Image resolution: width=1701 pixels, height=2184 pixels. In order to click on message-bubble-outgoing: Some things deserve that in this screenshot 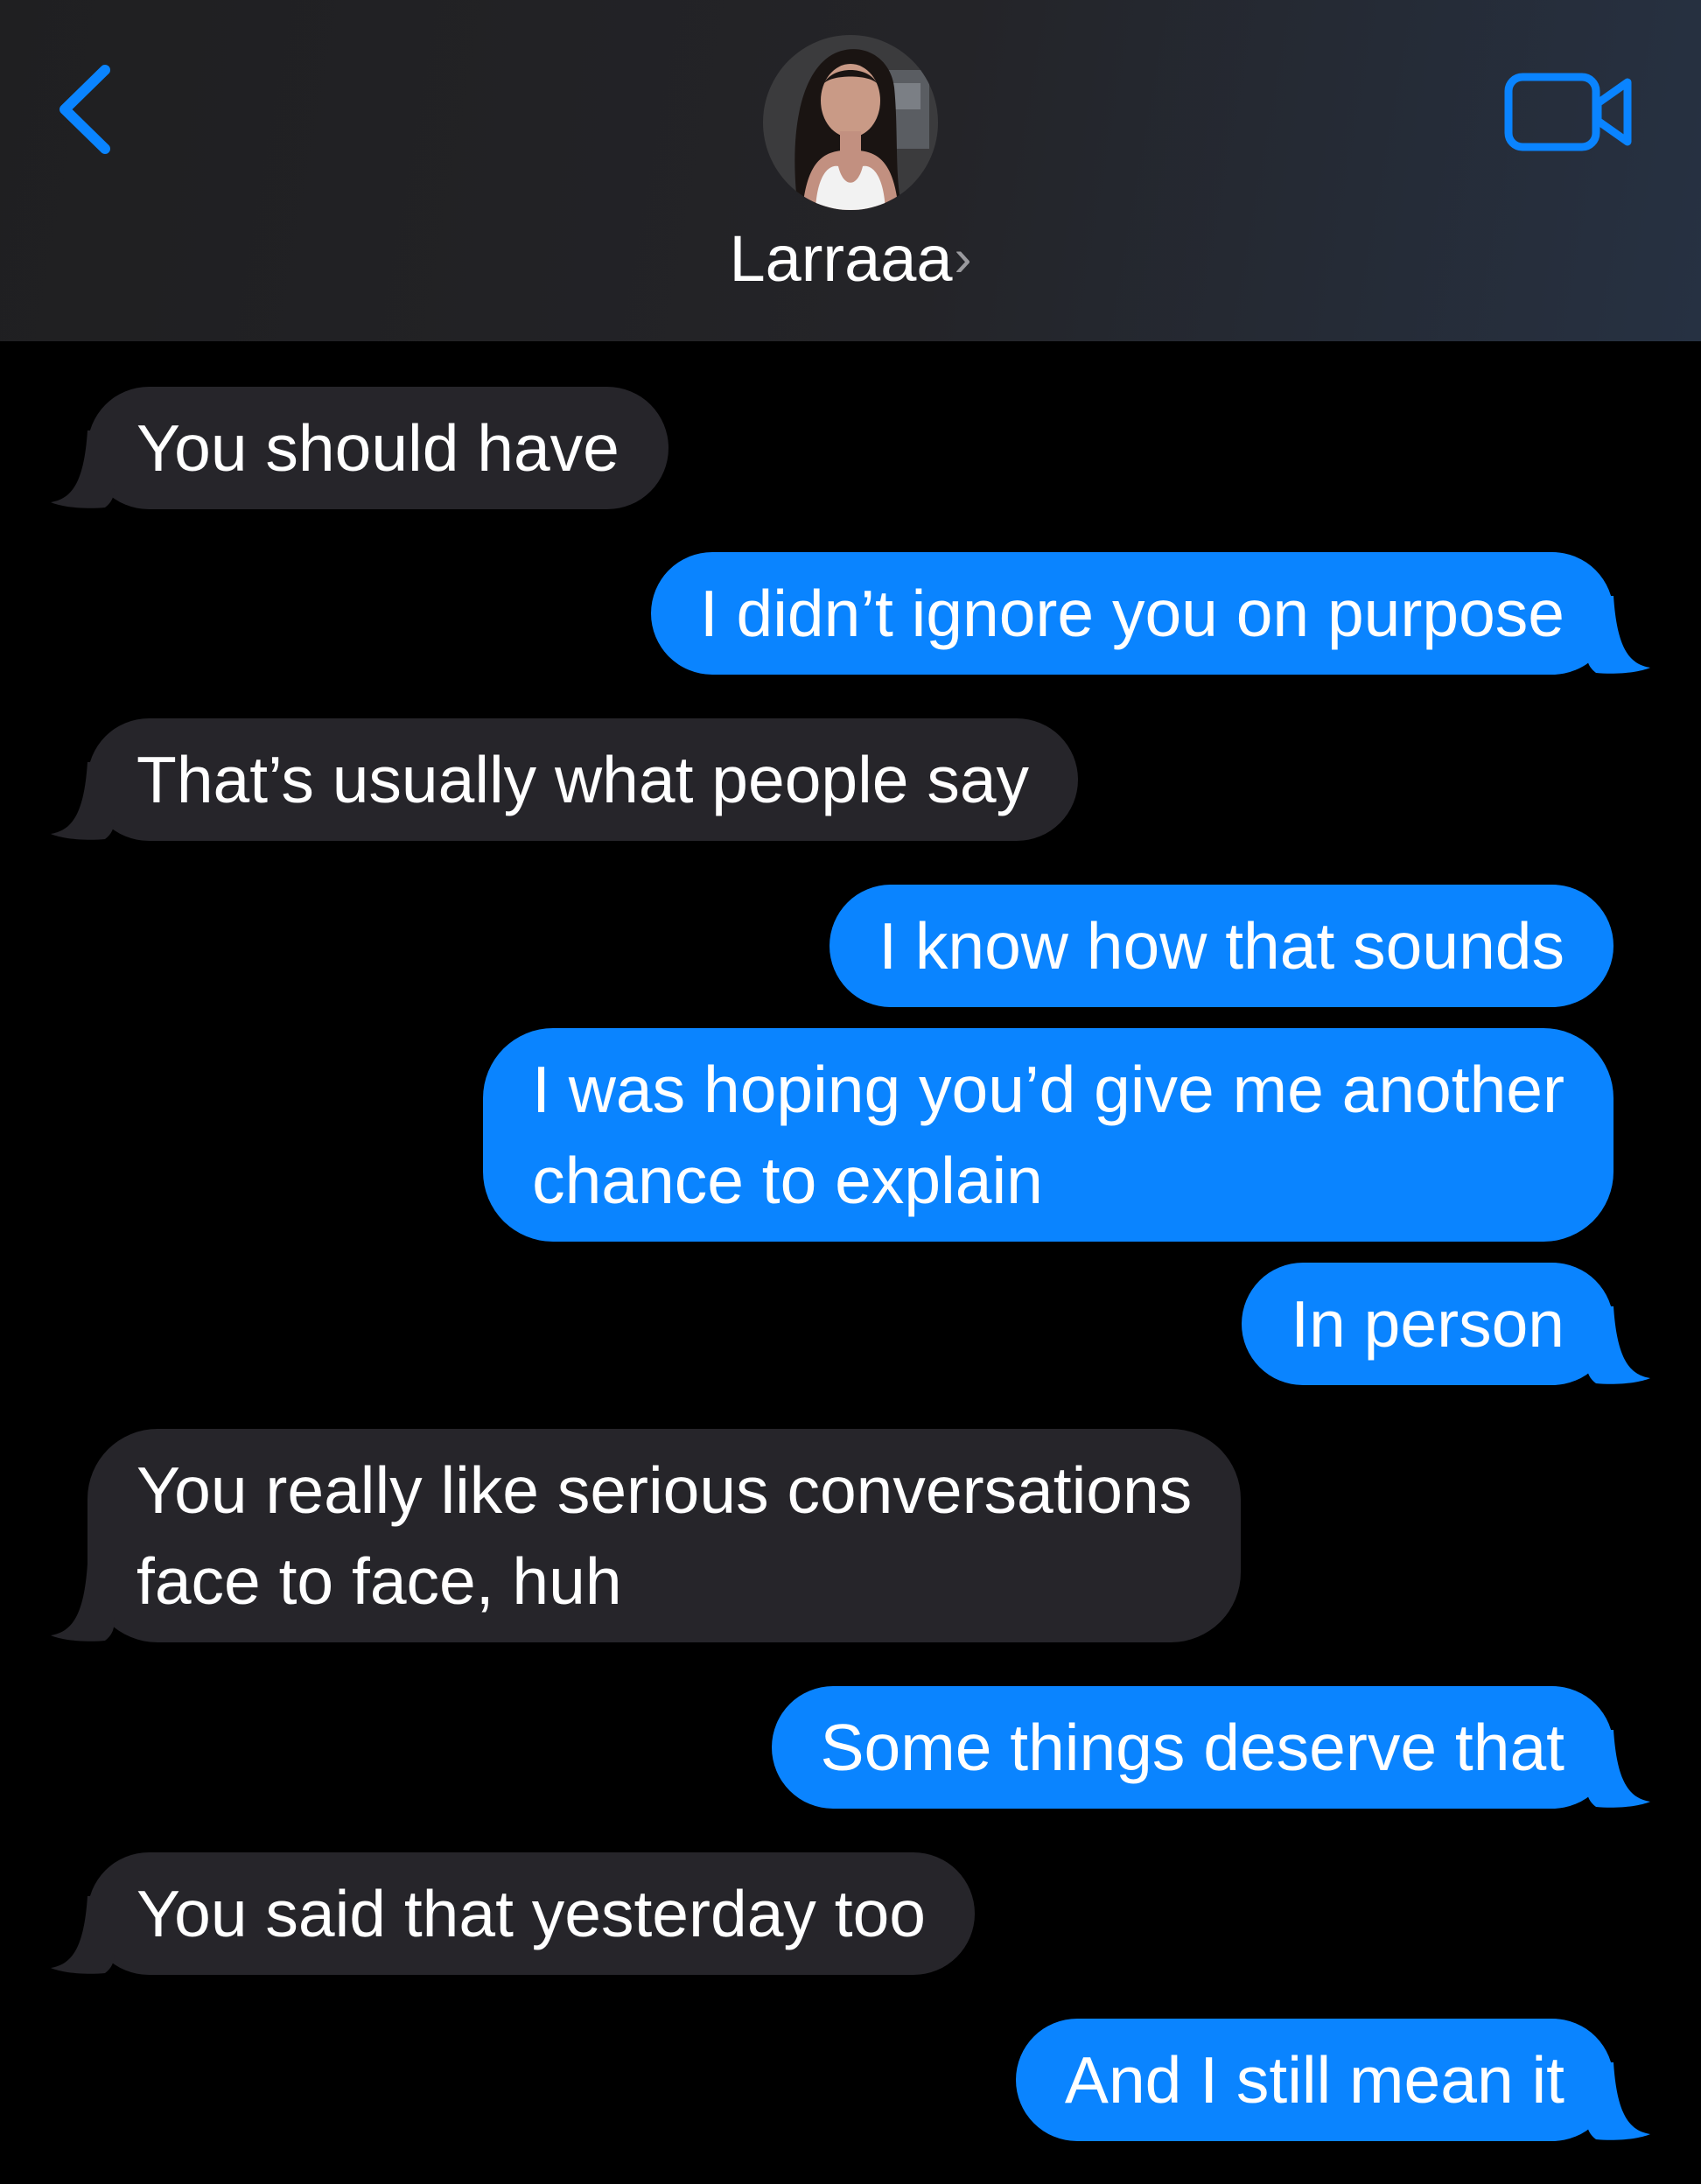, I will do `click(1210, 1747)`.